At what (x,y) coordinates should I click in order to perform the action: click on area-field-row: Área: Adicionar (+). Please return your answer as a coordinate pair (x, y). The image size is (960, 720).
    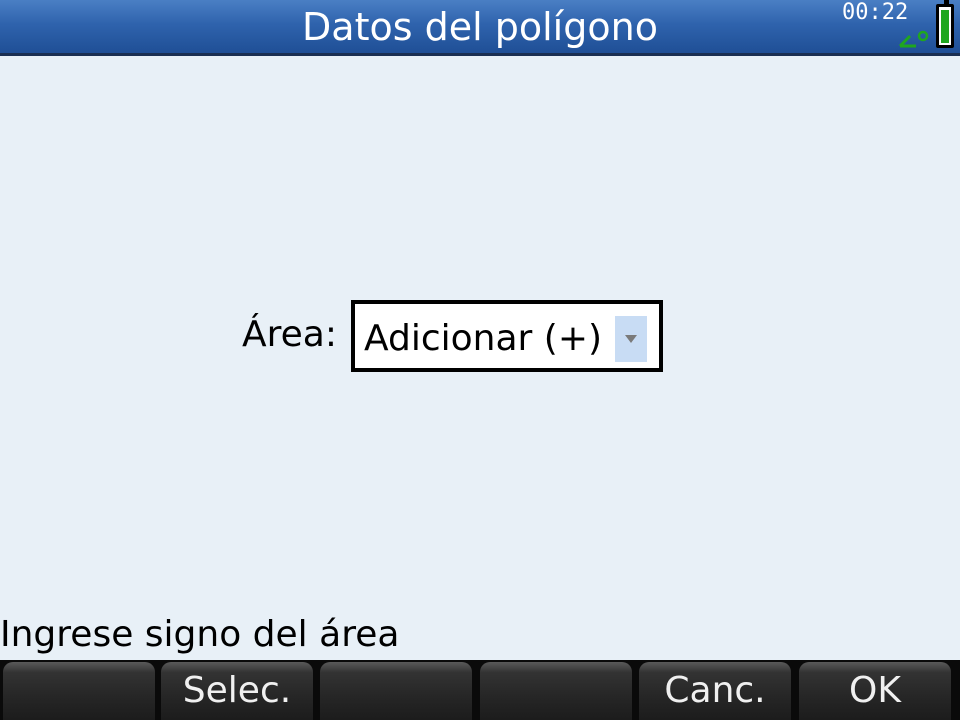
    Looking at the image, I should click on (480, 336).